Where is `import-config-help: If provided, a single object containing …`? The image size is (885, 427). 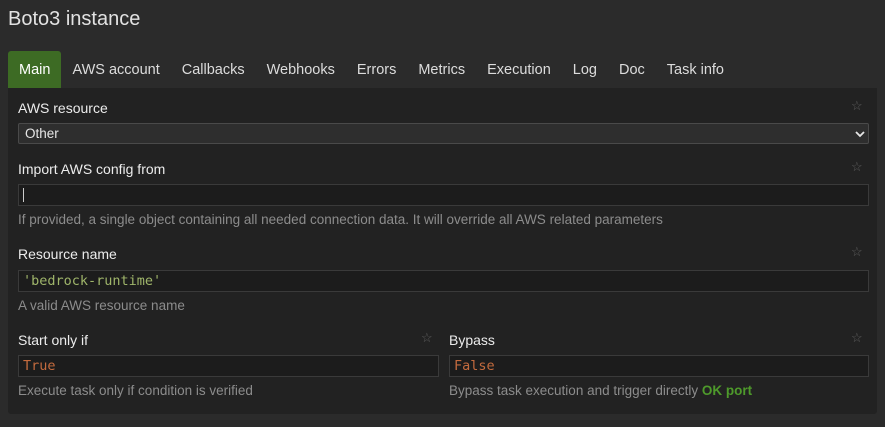
import-config-help: If provided, a single object containing … is located at coordinates (340, 219).